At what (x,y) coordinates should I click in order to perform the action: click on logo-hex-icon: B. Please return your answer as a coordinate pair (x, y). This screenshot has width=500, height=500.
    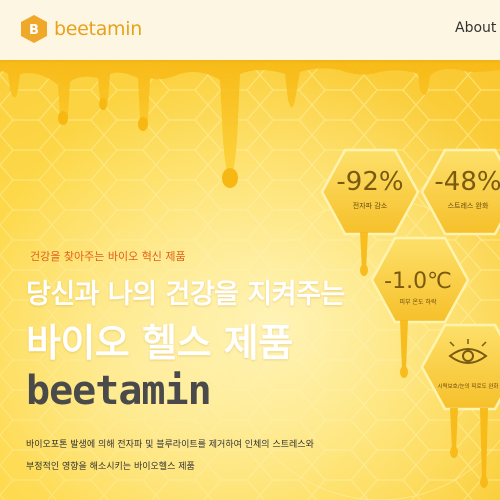
    Looking at the image, I should click on (34, 29).